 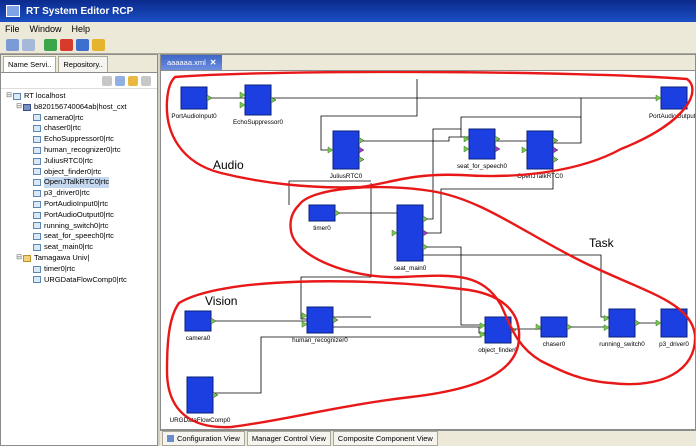 I want to click on component-seat_for_speech0: seat_for_speech0, so click(x=482, y=149).